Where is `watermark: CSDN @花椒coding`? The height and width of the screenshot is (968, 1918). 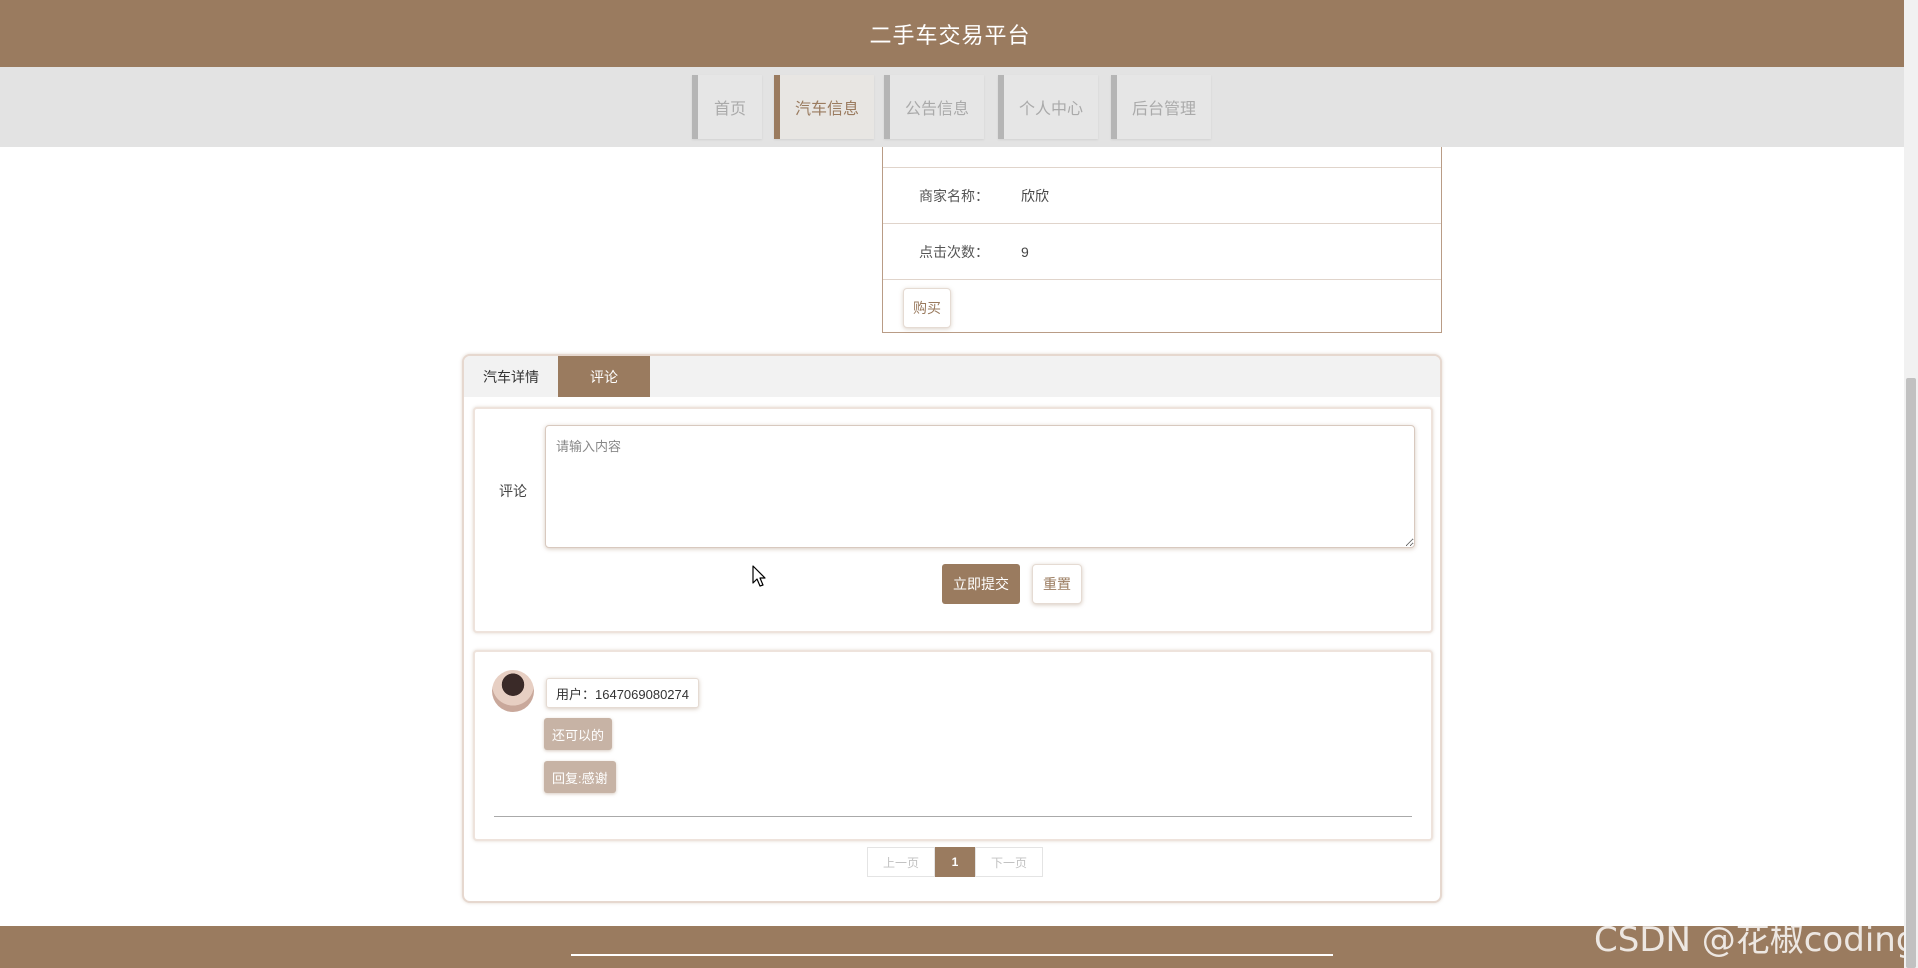
watermark: CSDN @花椒coding is located at coordinates (1756, 940).